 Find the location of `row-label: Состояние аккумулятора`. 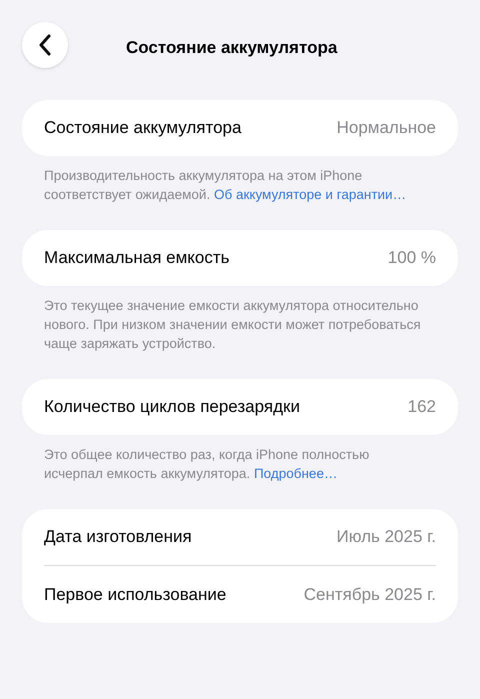

row-label: Состояние аккумулятора is located at coordinates (143, 128).